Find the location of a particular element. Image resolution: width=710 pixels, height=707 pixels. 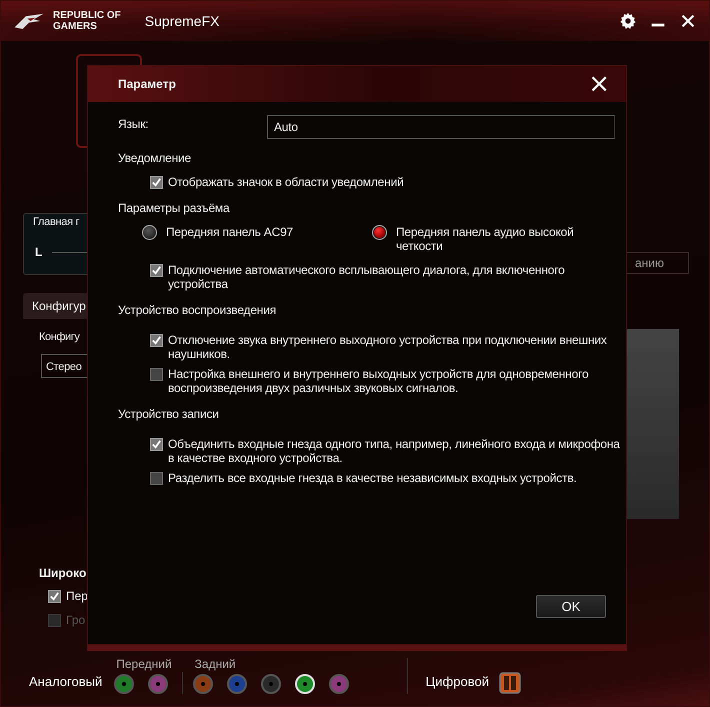

brand-text: GAMERS is located at coordinates (75, 26).